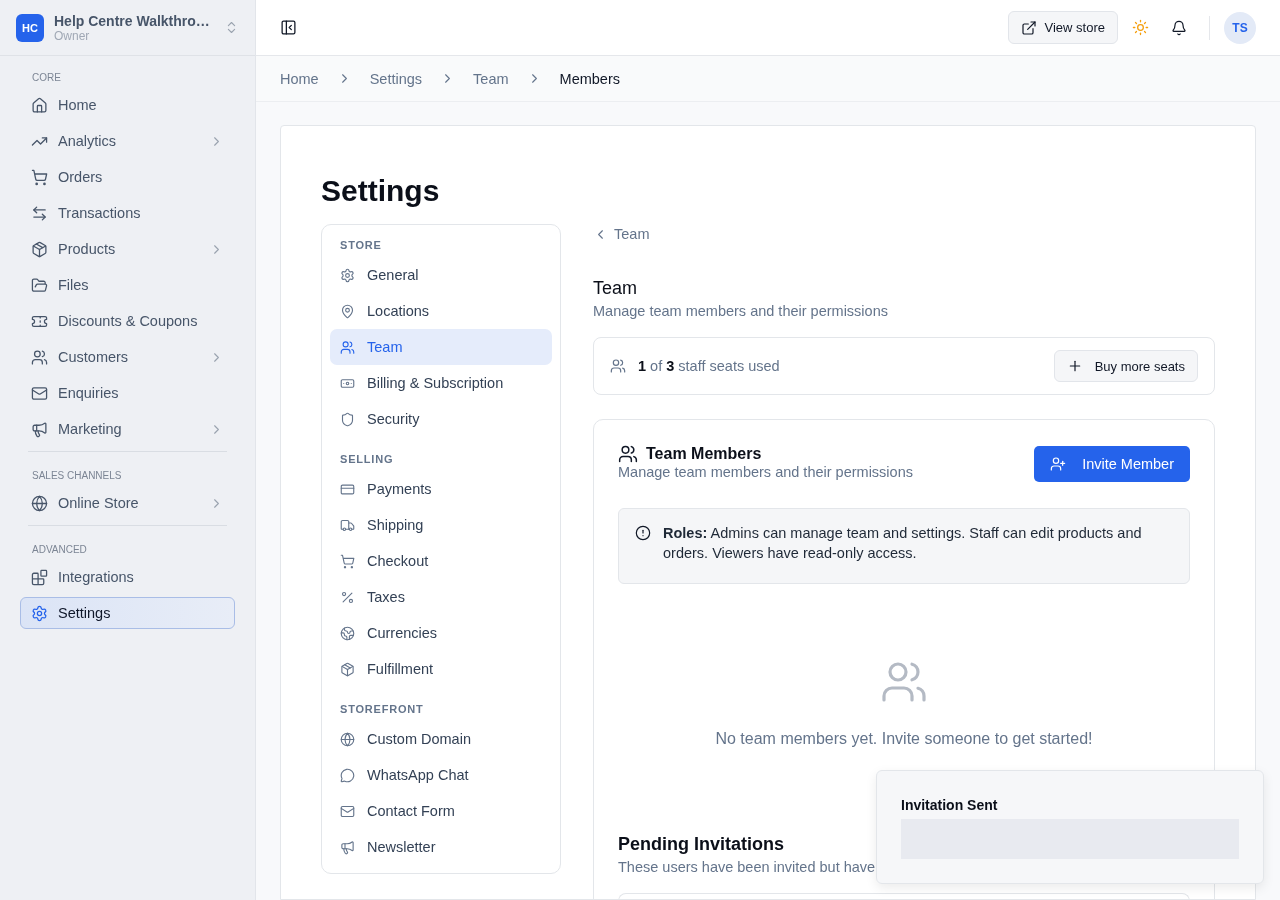  I want to click on folder-icon, so click(39, 285).